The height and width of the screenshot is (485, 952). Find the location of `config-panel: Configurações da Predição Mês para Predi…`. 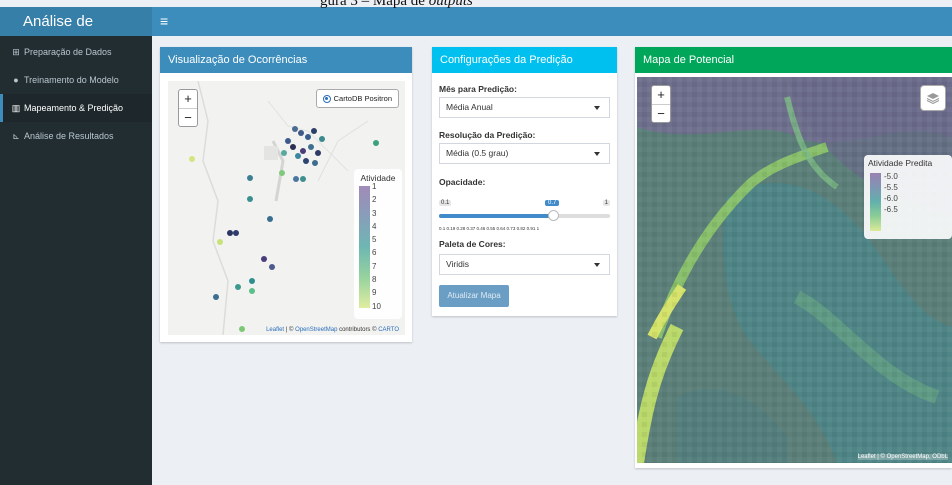

config-panel: Configurações da Predição Mês para Predi… is located at coordinates (524, 181).